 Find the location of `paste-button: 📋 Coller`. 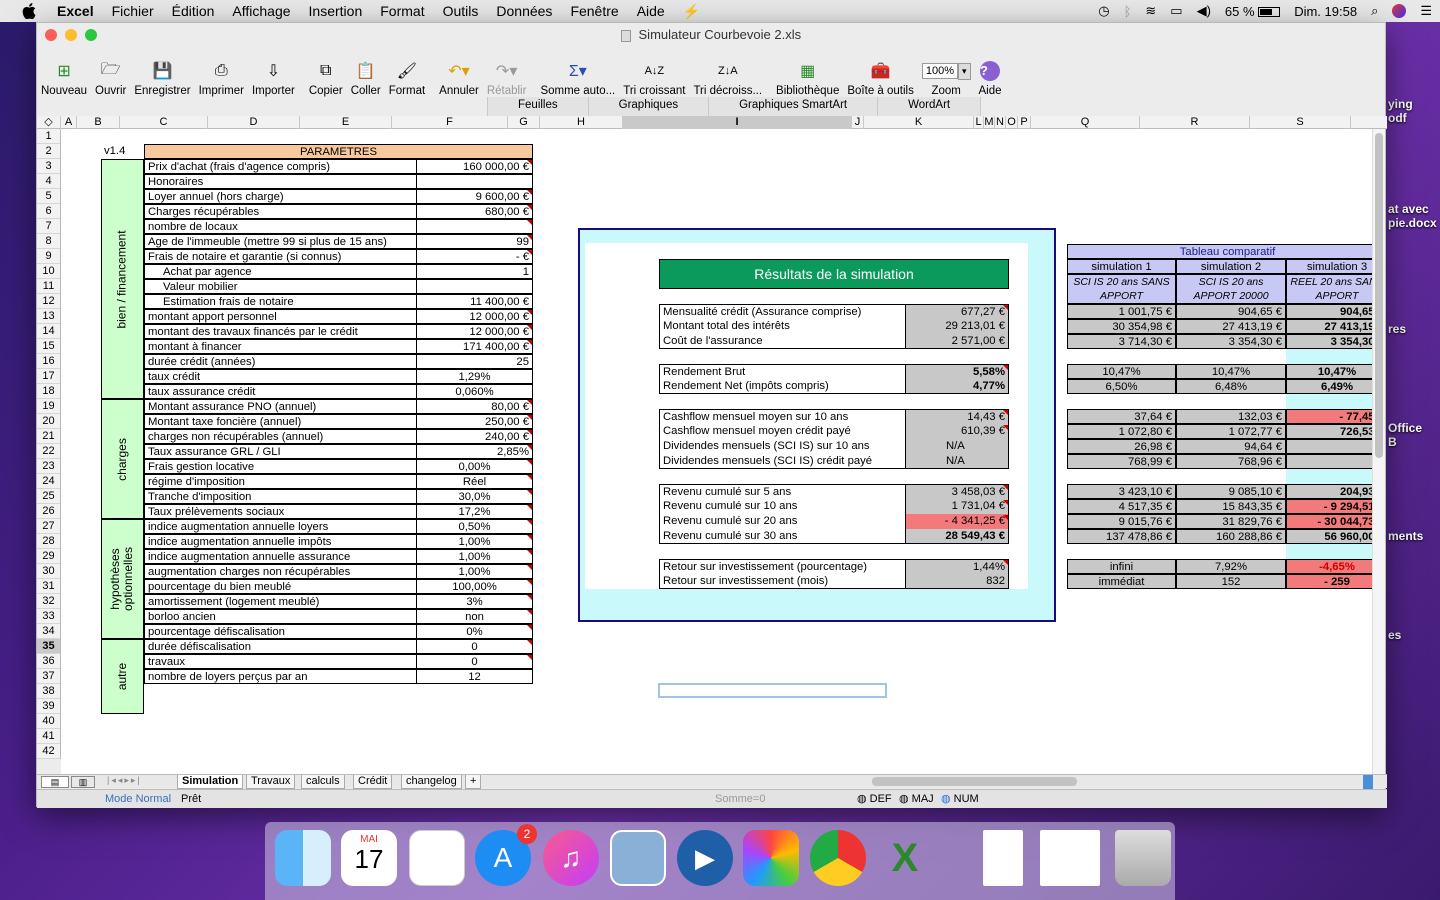

paste-button: 📋 Coller is located at coordinates (366, 78).